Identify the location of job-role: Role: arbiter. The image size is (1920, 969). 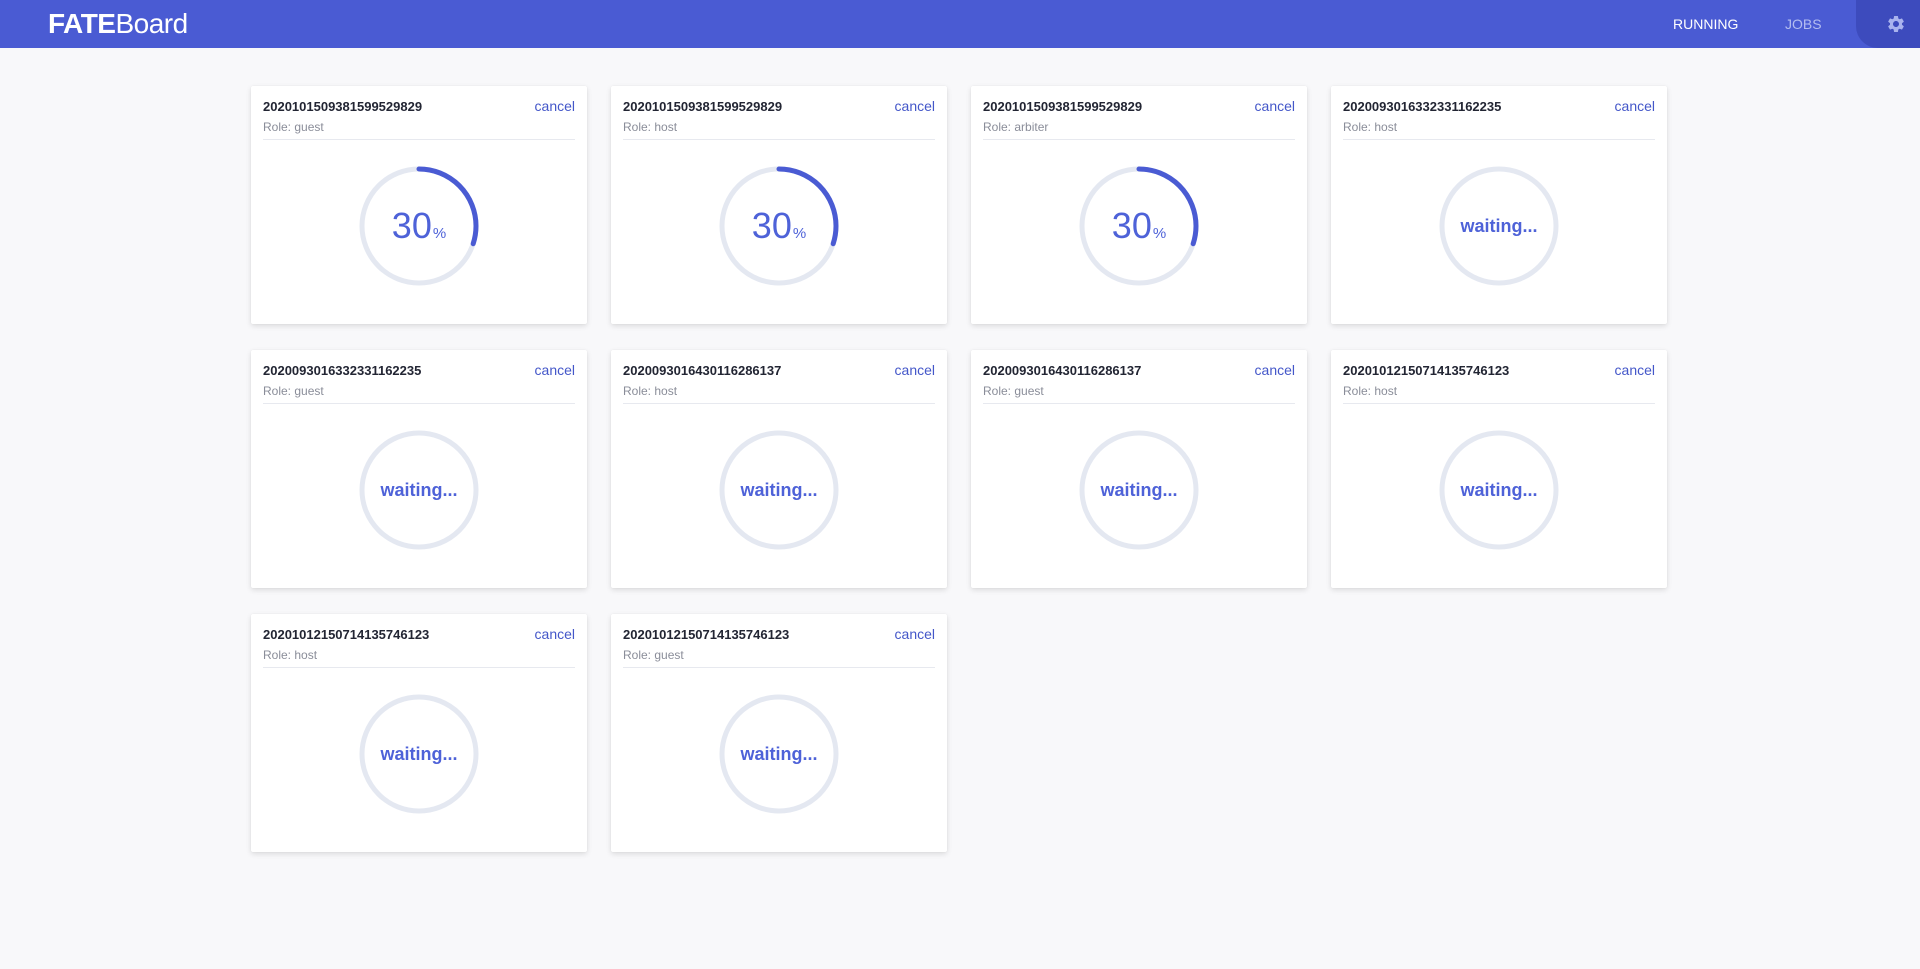
(1016, 127).